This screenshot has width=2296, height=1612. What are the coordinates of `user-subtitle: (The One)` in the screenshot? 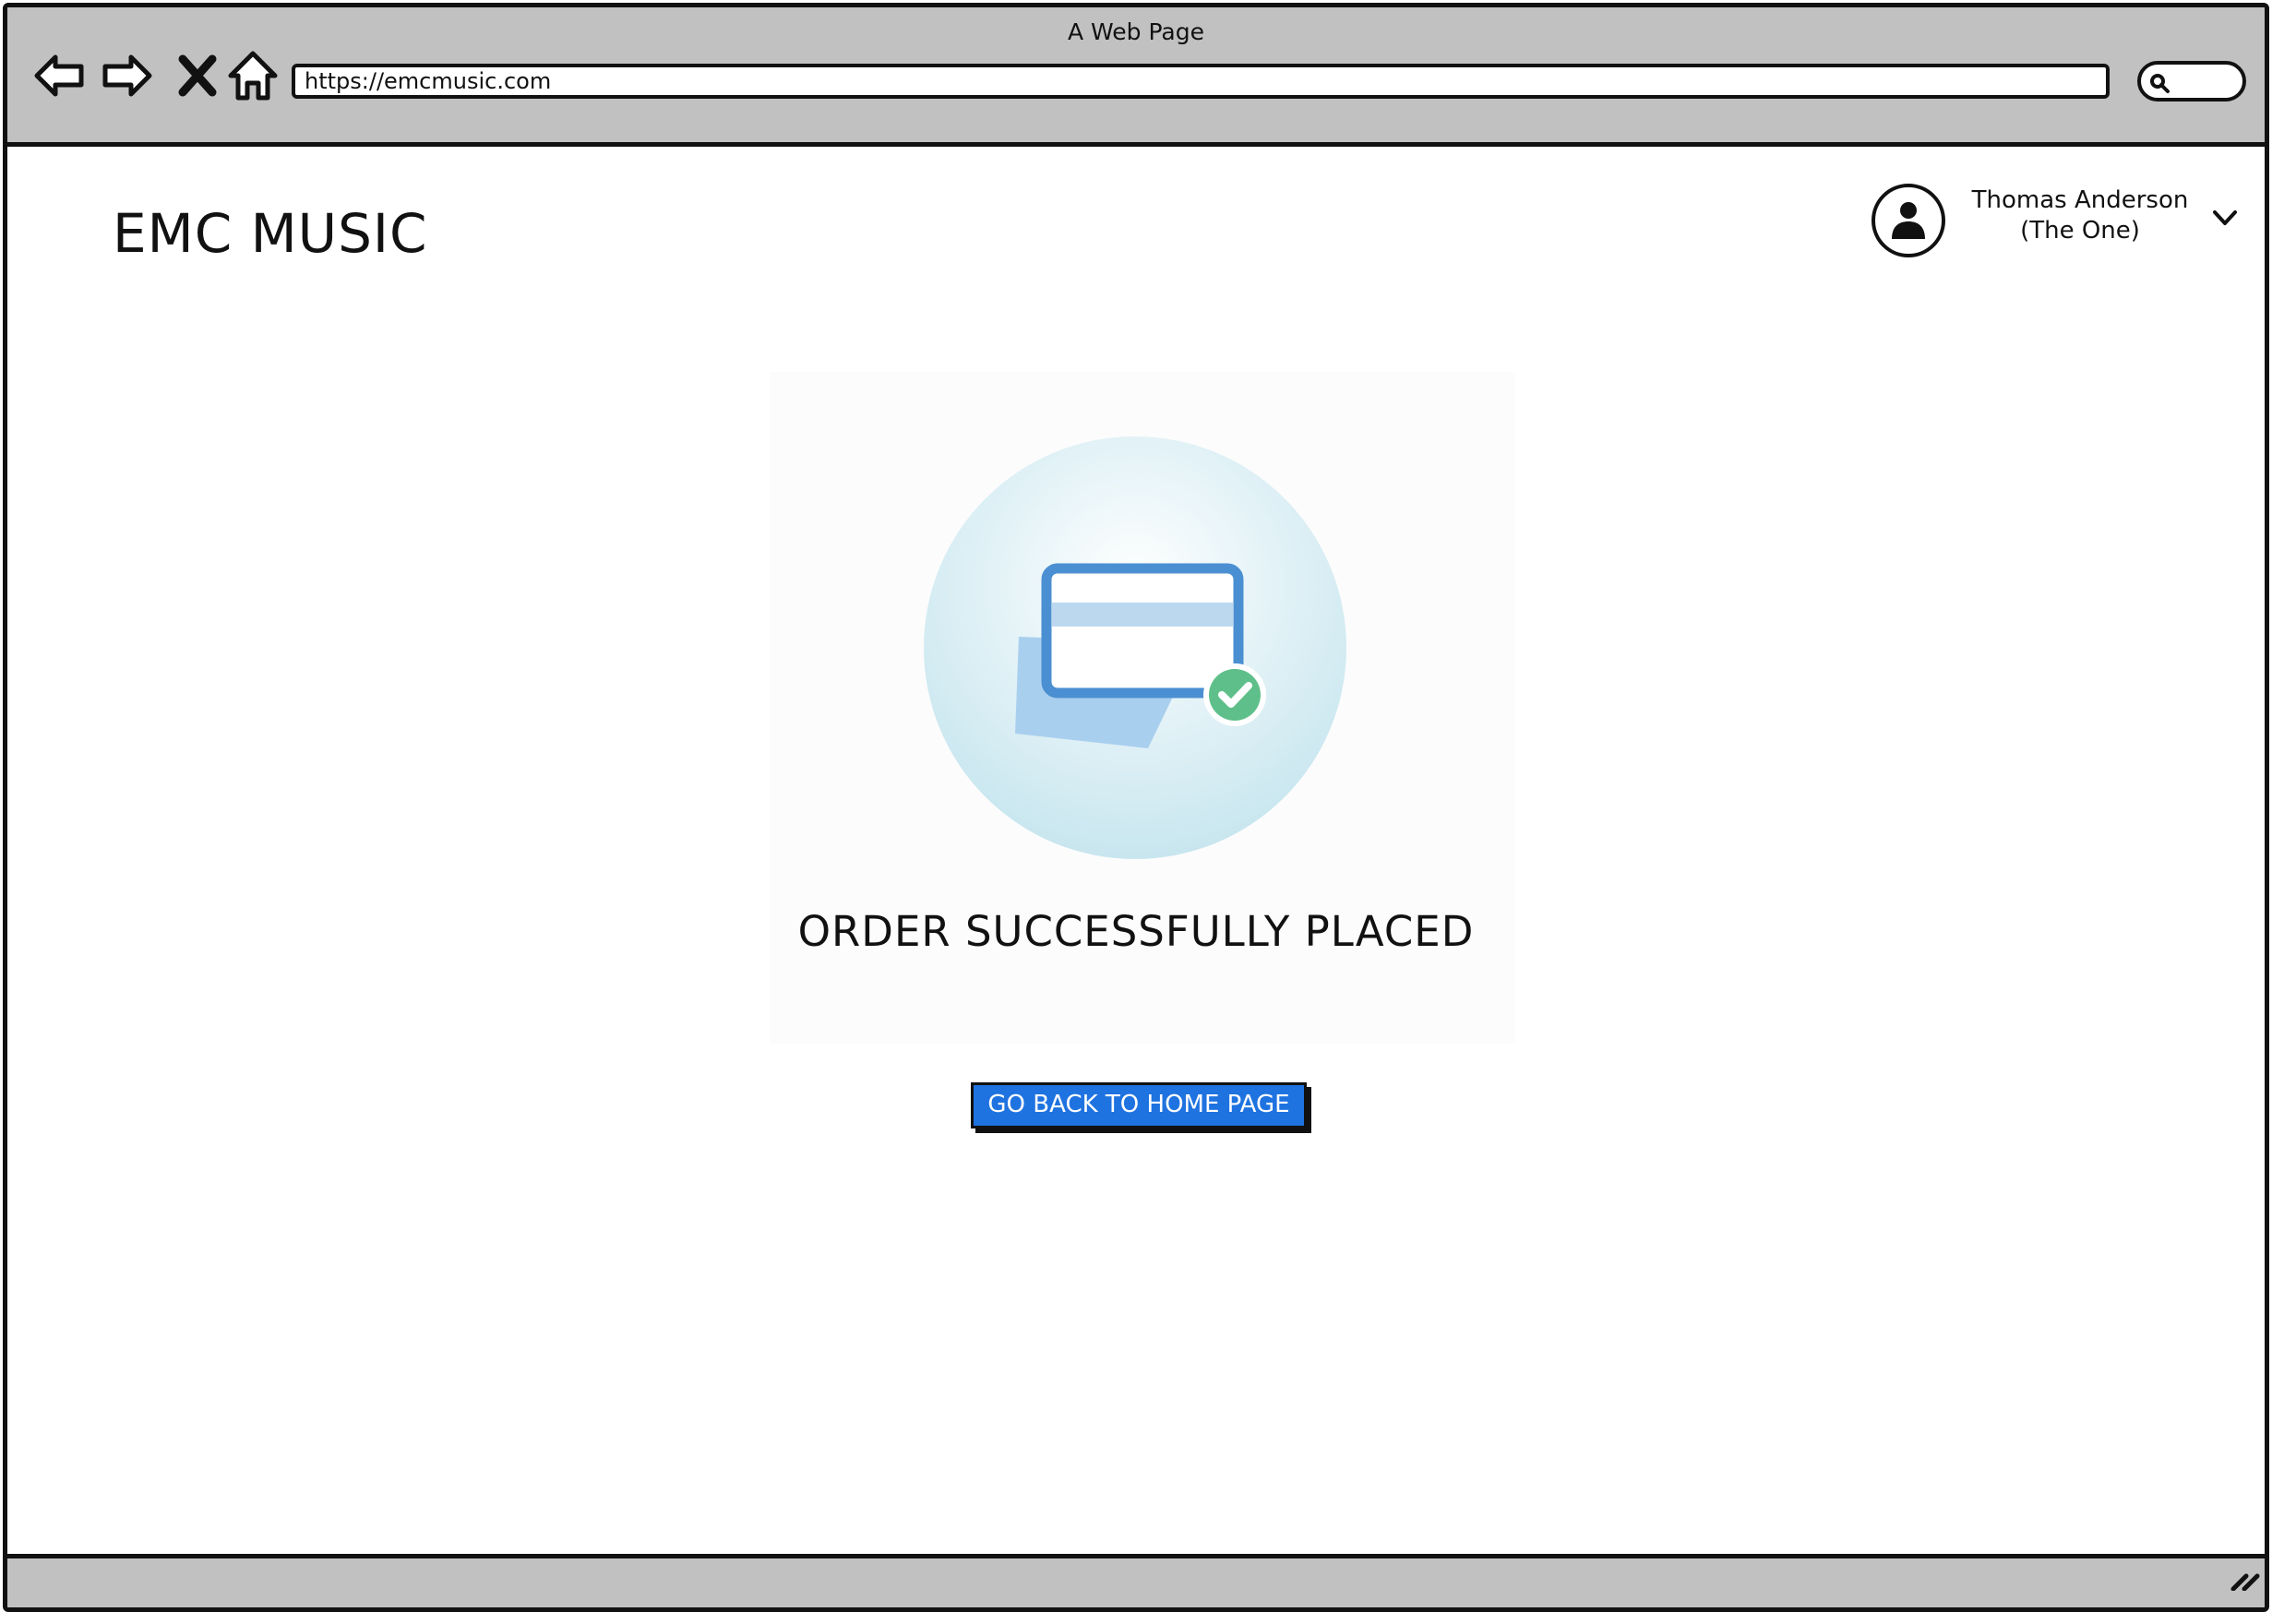 It's located at (2080, 231).